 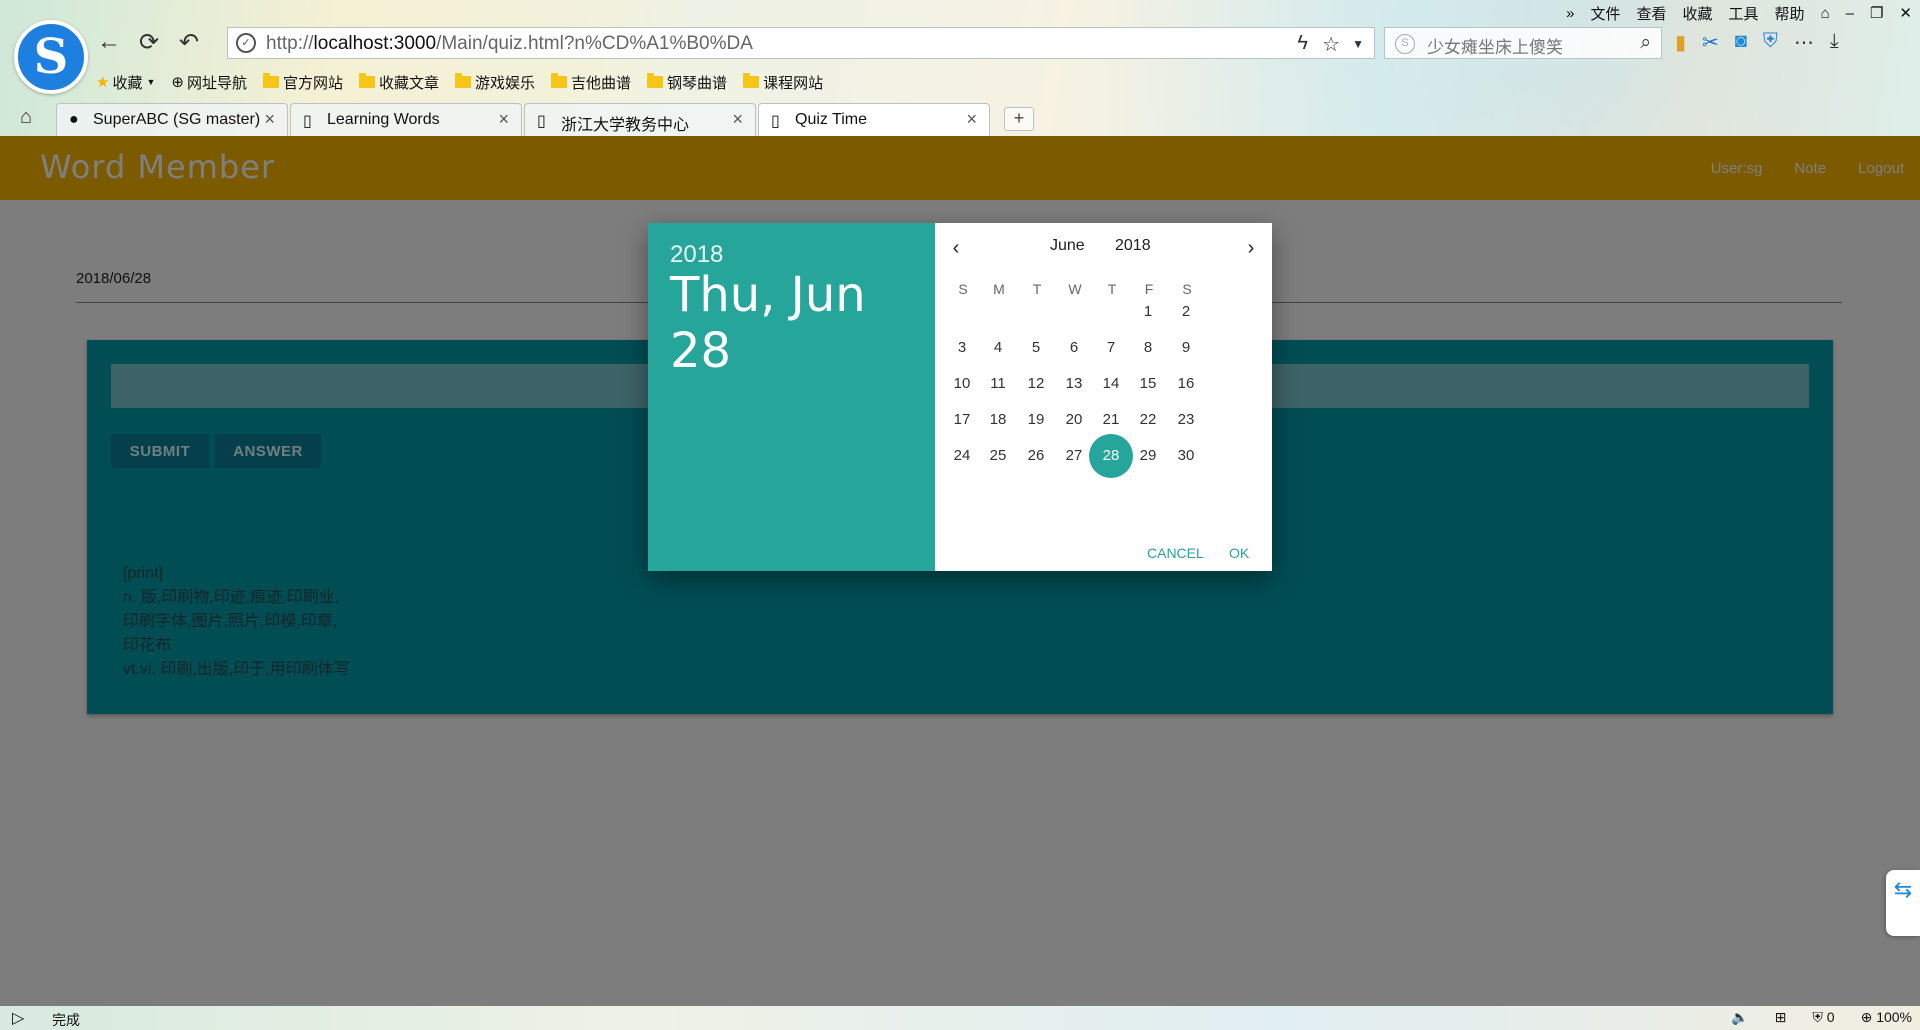 What do you see at coordinates (312, 83) in the screenshot?
I see `bookmark-label: 官方网站` at bounding box center [312, 83].